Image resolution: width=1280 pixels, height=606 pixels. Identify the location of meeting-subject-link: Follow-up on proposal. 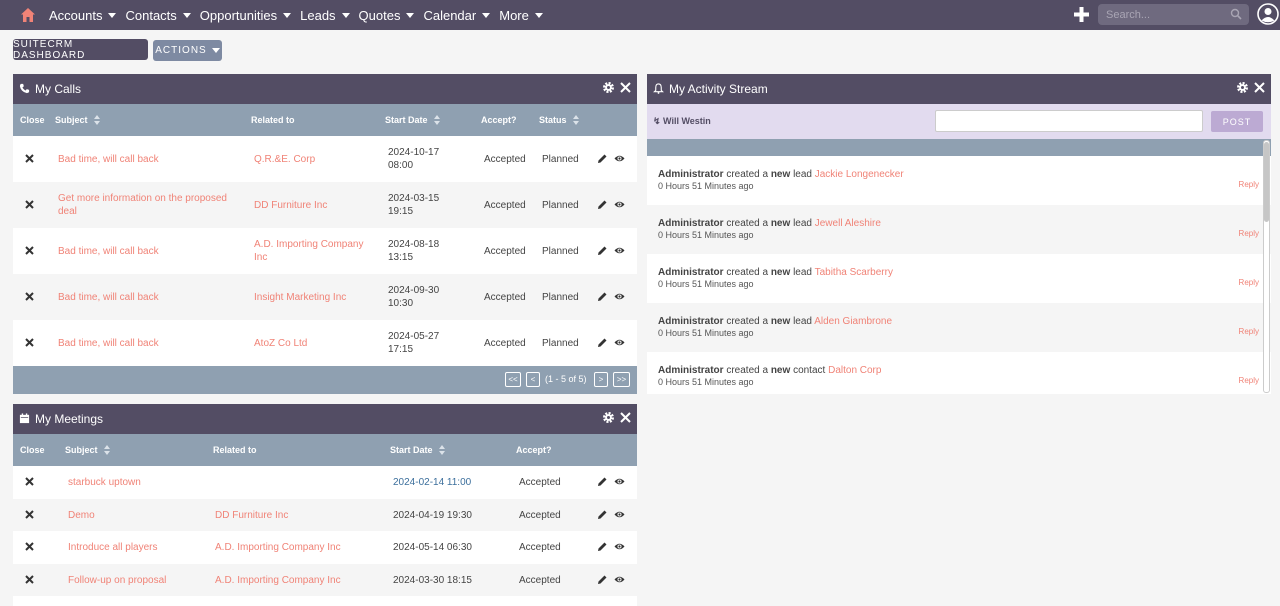
(117, 580).